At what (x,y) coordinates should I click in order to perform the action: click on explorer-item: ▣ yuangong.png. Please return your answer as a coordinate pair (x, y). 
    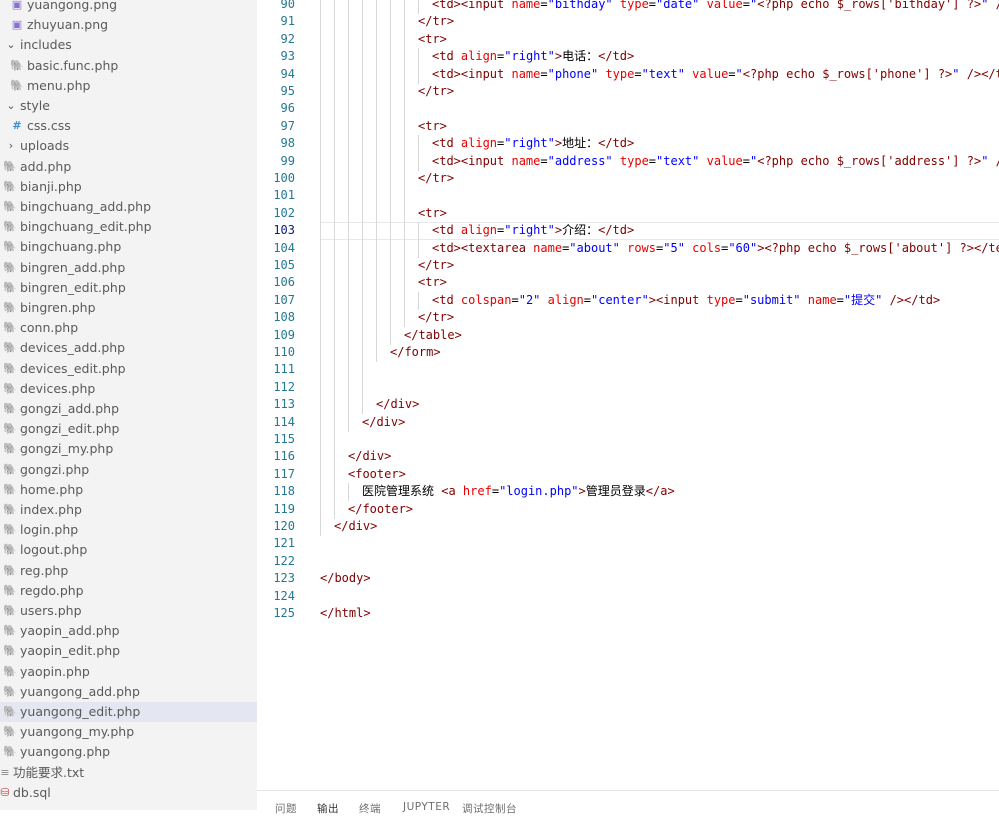
    Looking at the image, I should click on (128, 7).